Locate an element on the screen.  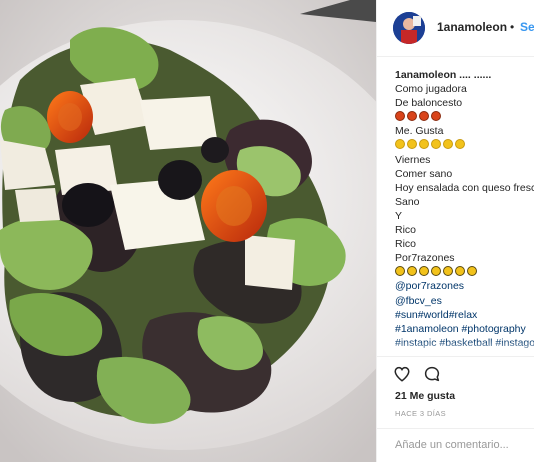
post-timestamp: HACE 3 DÍAS is located at coordinates (420, 413).